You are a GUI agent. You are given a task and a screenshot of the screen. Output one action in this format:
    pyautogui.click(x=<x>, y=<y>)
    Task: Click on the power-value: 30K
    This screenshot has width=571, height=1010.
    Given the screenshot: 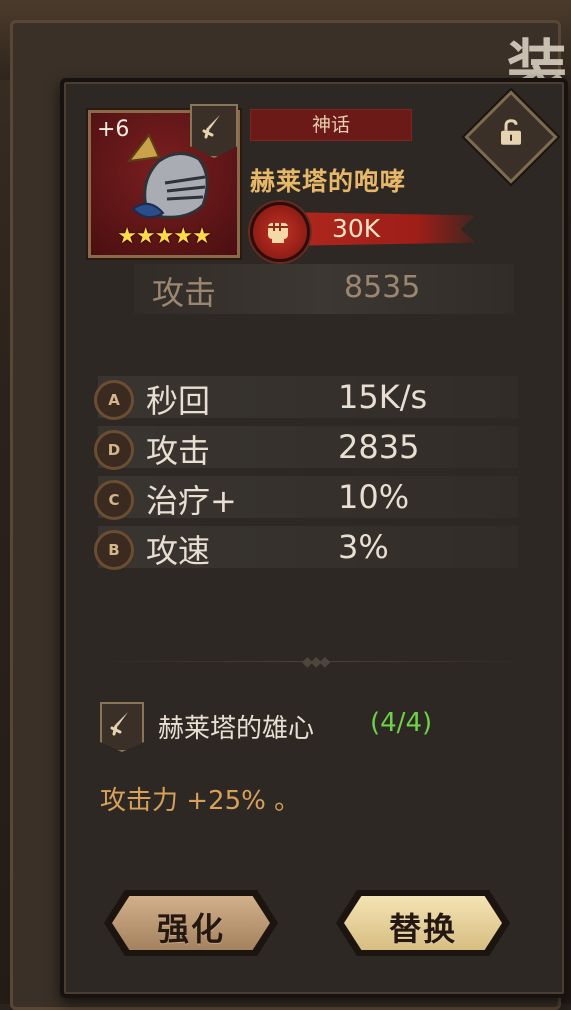 What is the action you would take?
    pyautogui.click(x=356, y=228)
    